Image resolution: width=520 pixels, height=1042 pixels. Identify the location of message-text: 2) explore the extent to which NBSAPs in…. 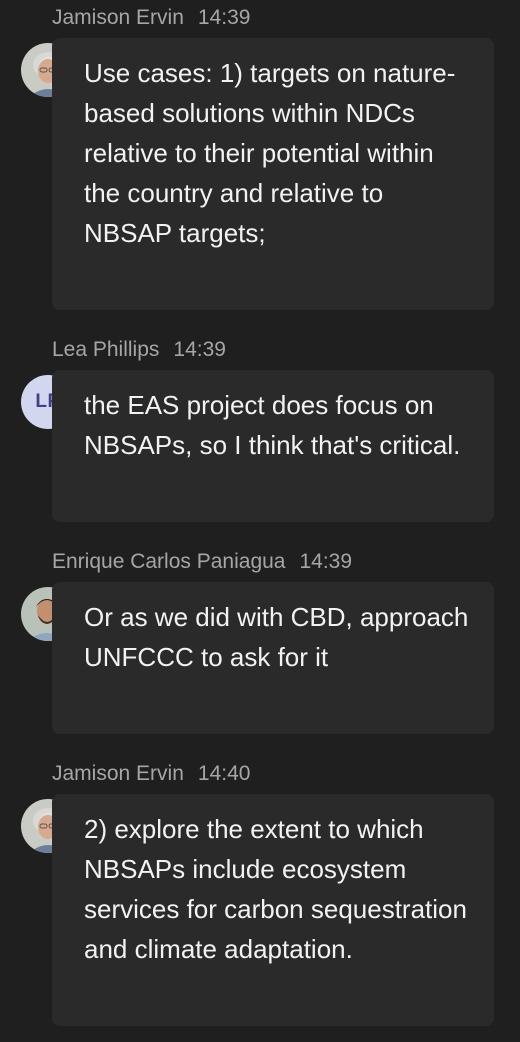
(275, 889).